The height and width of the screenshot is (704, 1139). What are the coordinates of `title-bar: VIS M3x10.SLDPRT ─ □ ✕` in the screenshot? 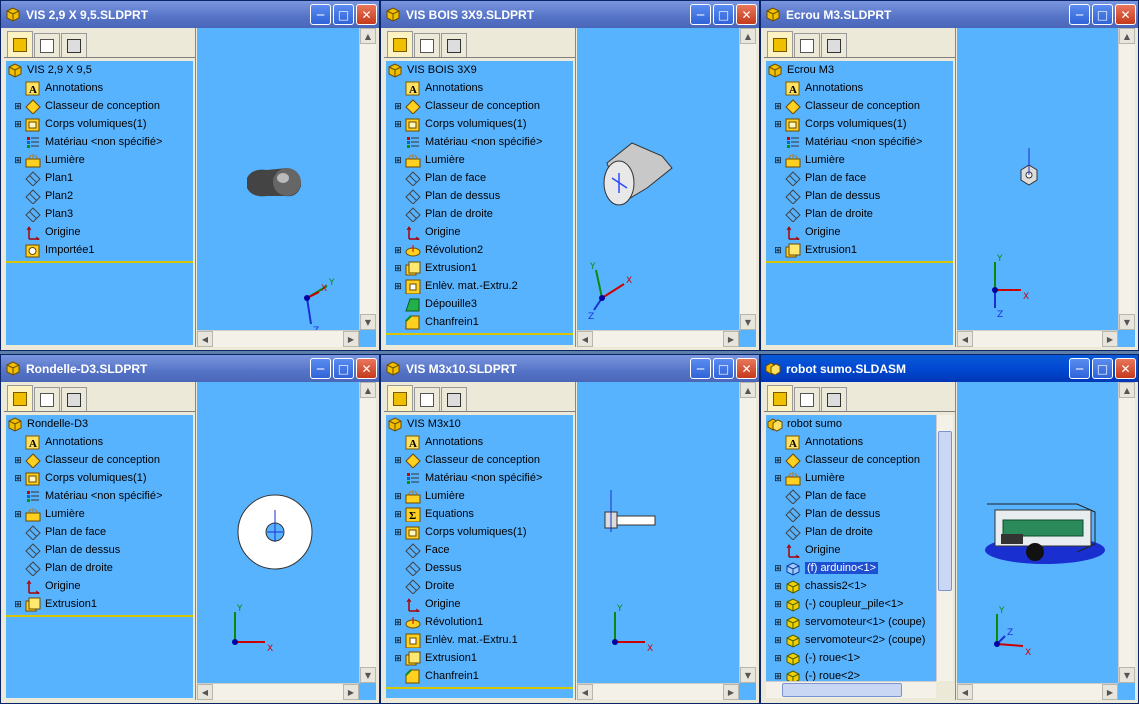 It's located at (570, 368).